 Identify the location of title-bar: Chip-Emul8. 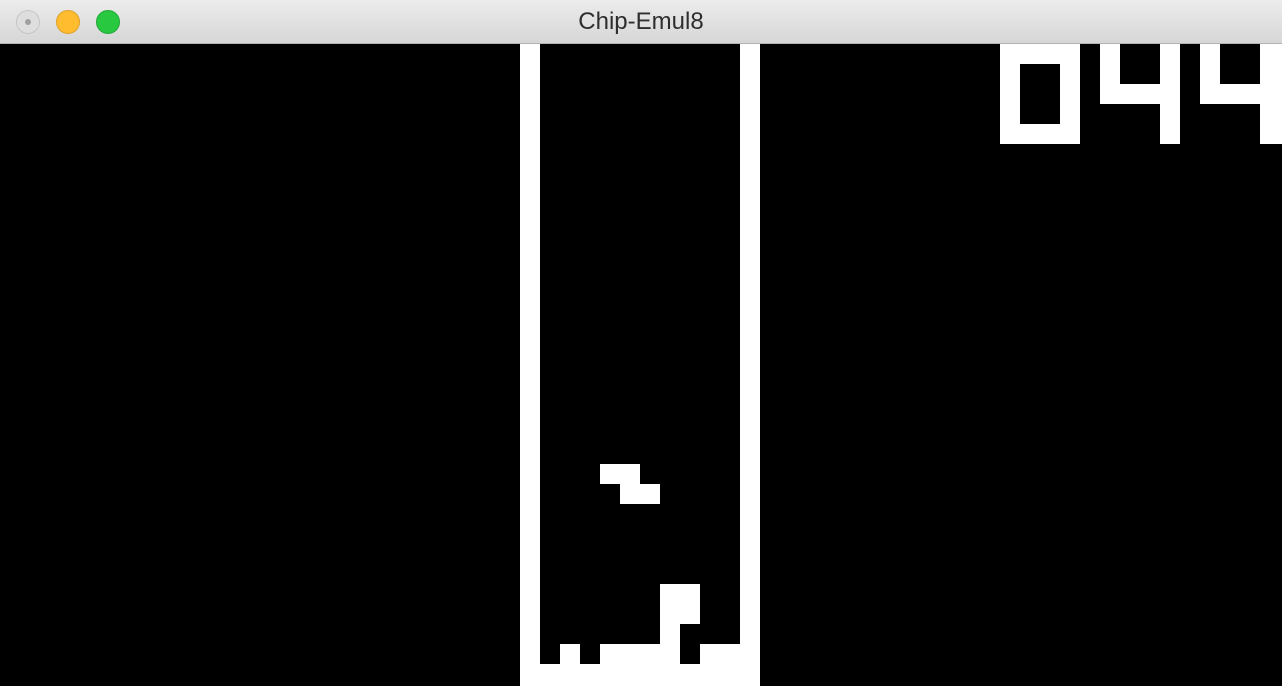
(641, 22).